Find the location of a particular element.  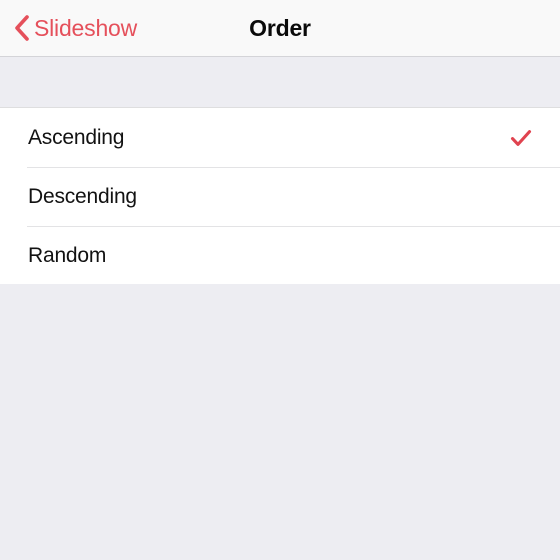

list-item-descending: Descending is located at coordinates (280, 196).